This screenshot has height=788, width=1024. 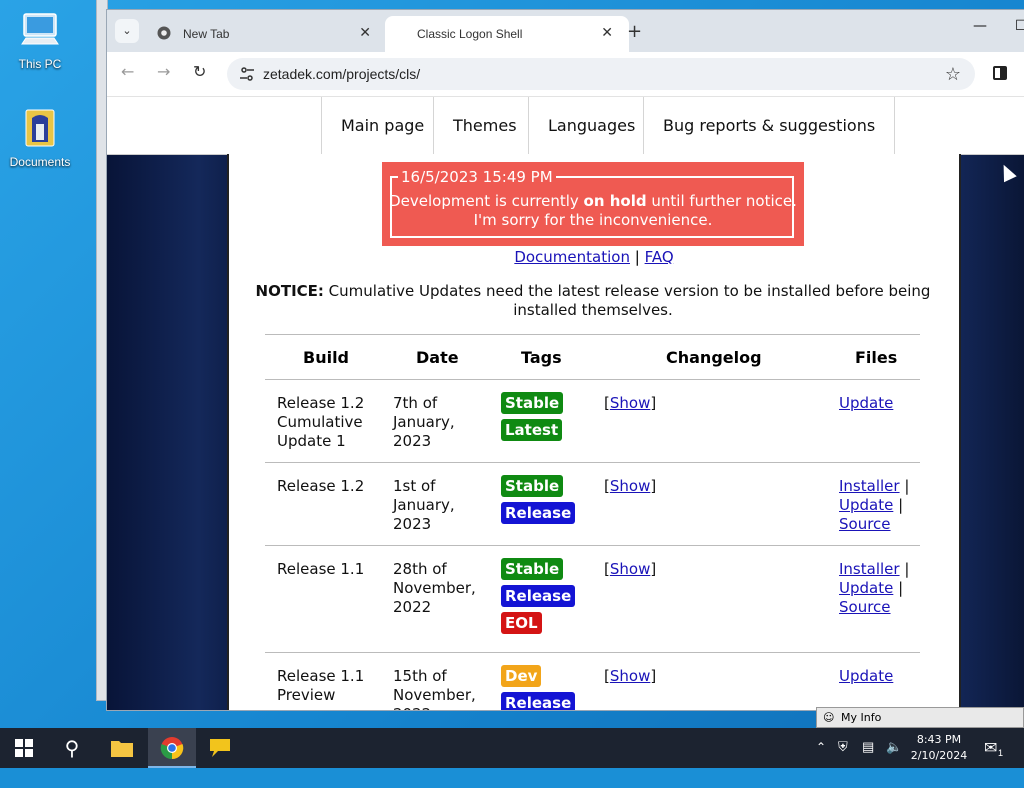 What do you see at coordinates (320, 686) in the screenshot?
I see `build-cell: Release 1.1 Preview` at bounding box center [320, 686].